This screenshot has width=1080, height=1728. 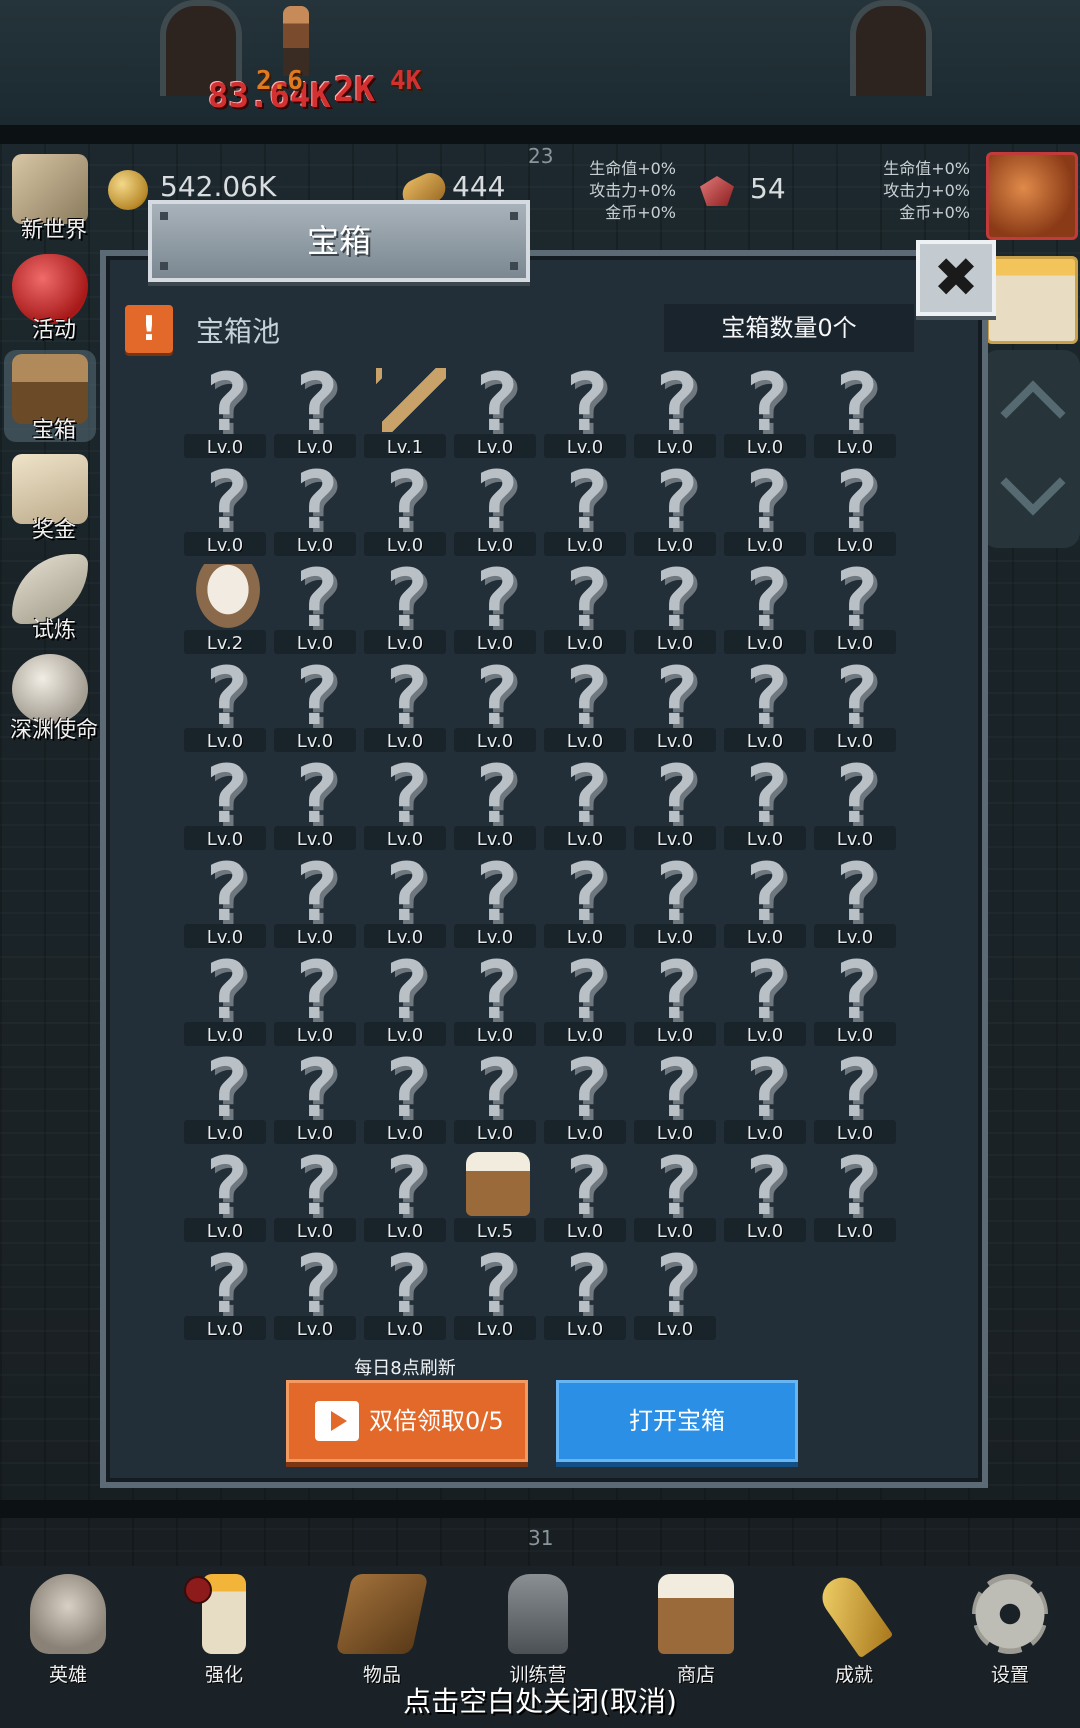 What do you see at coordinates (540, 1700) in the screenshot?
I see `close-hint: 点击空白处关闭(取消)` at bounding box center [540, 1700].